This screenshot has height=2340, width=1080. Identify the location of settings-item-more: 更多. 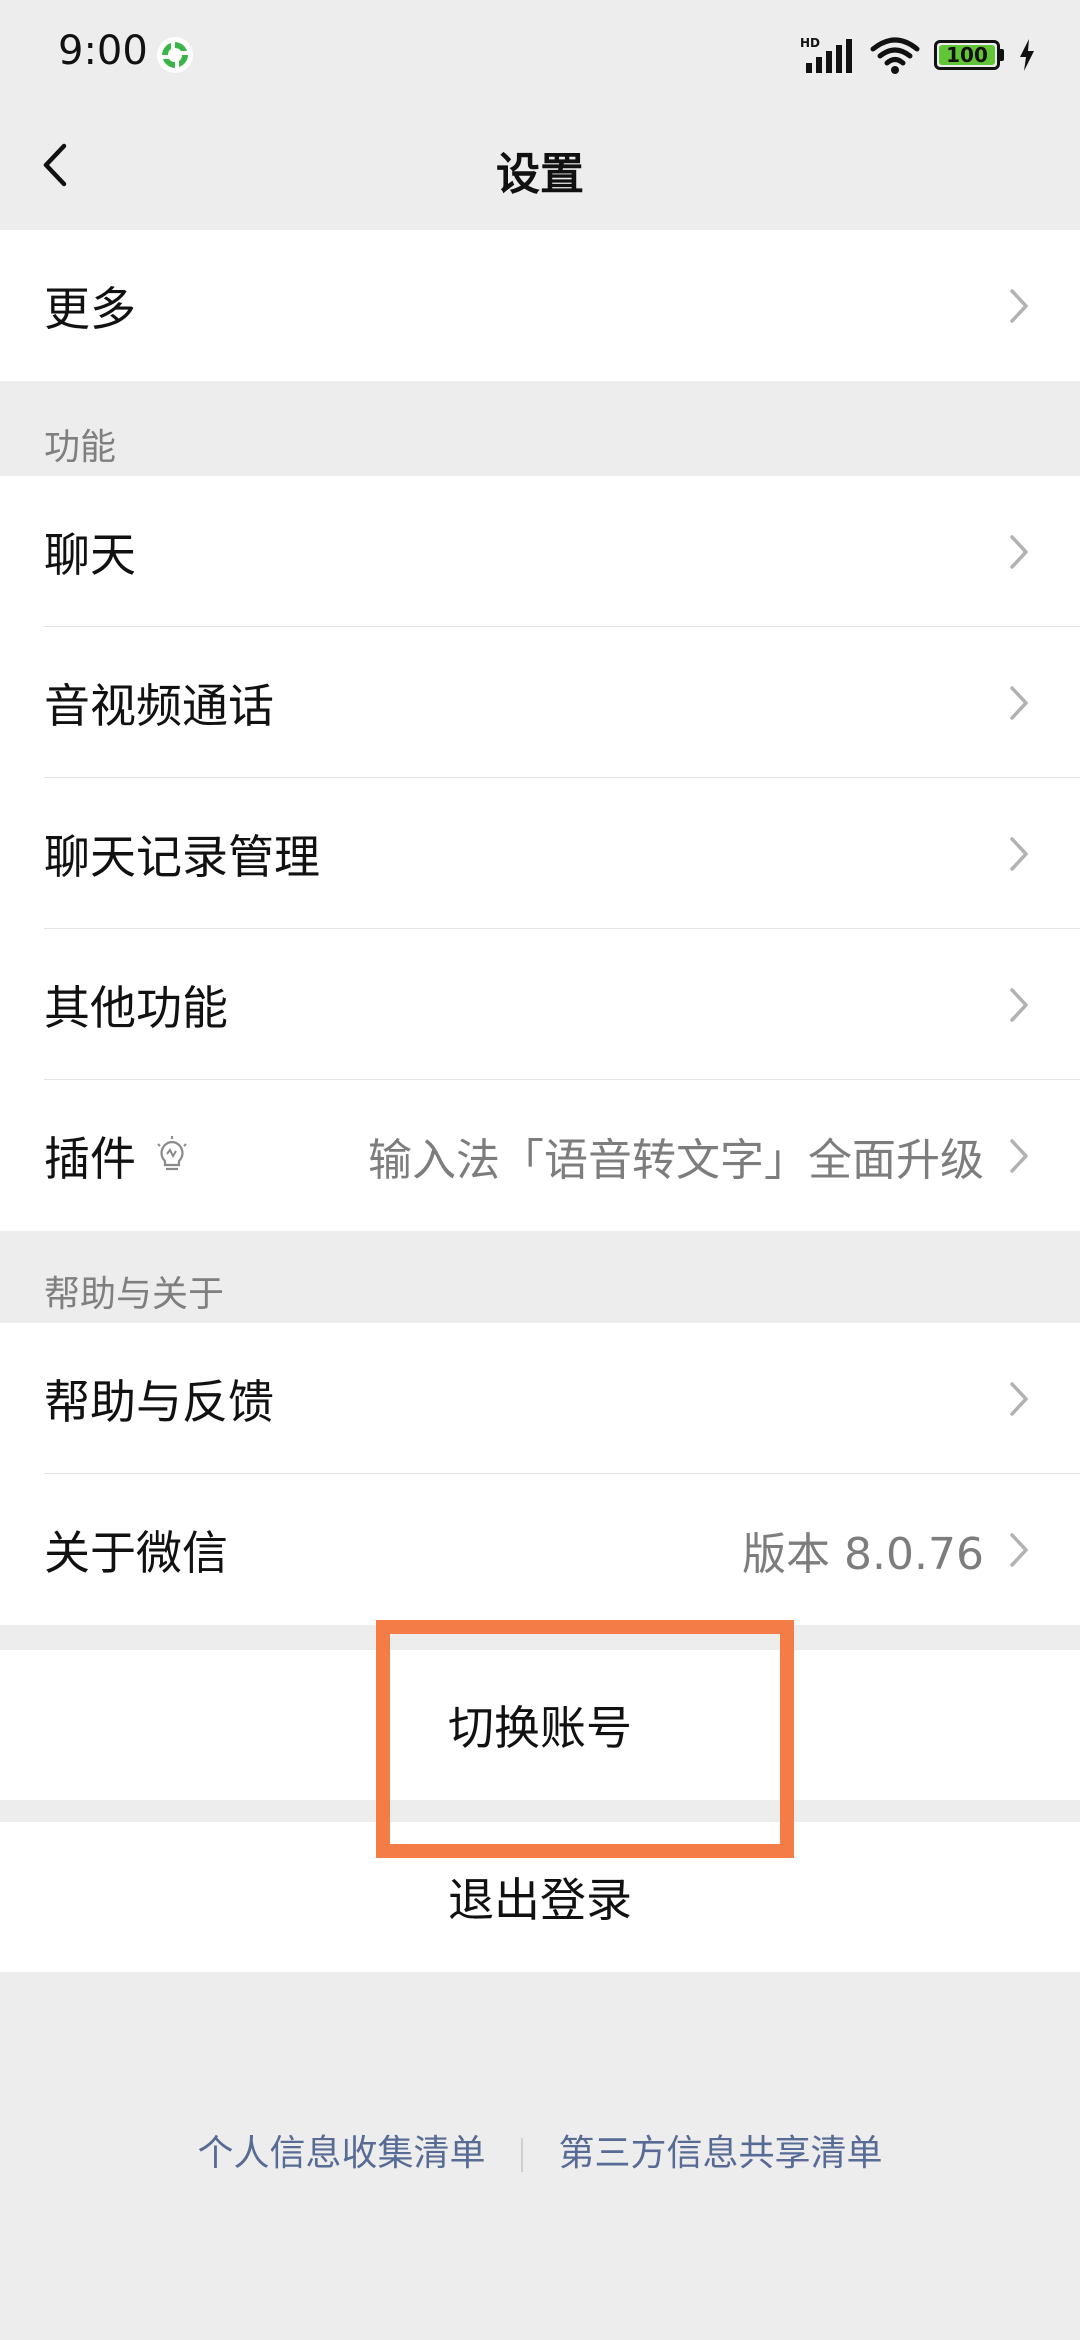
(540, 305).